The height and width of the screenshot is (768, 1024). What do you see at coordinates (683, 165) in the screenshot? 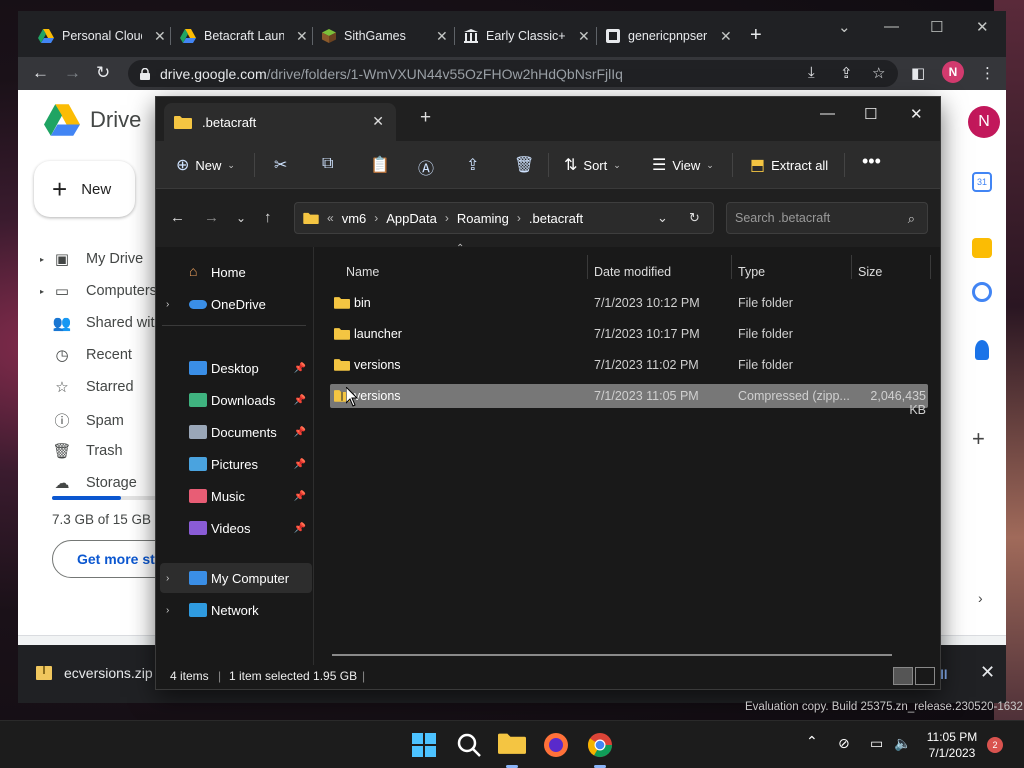
I see `view-button: ☰ View ⌄` at bounding box center [683, 165].